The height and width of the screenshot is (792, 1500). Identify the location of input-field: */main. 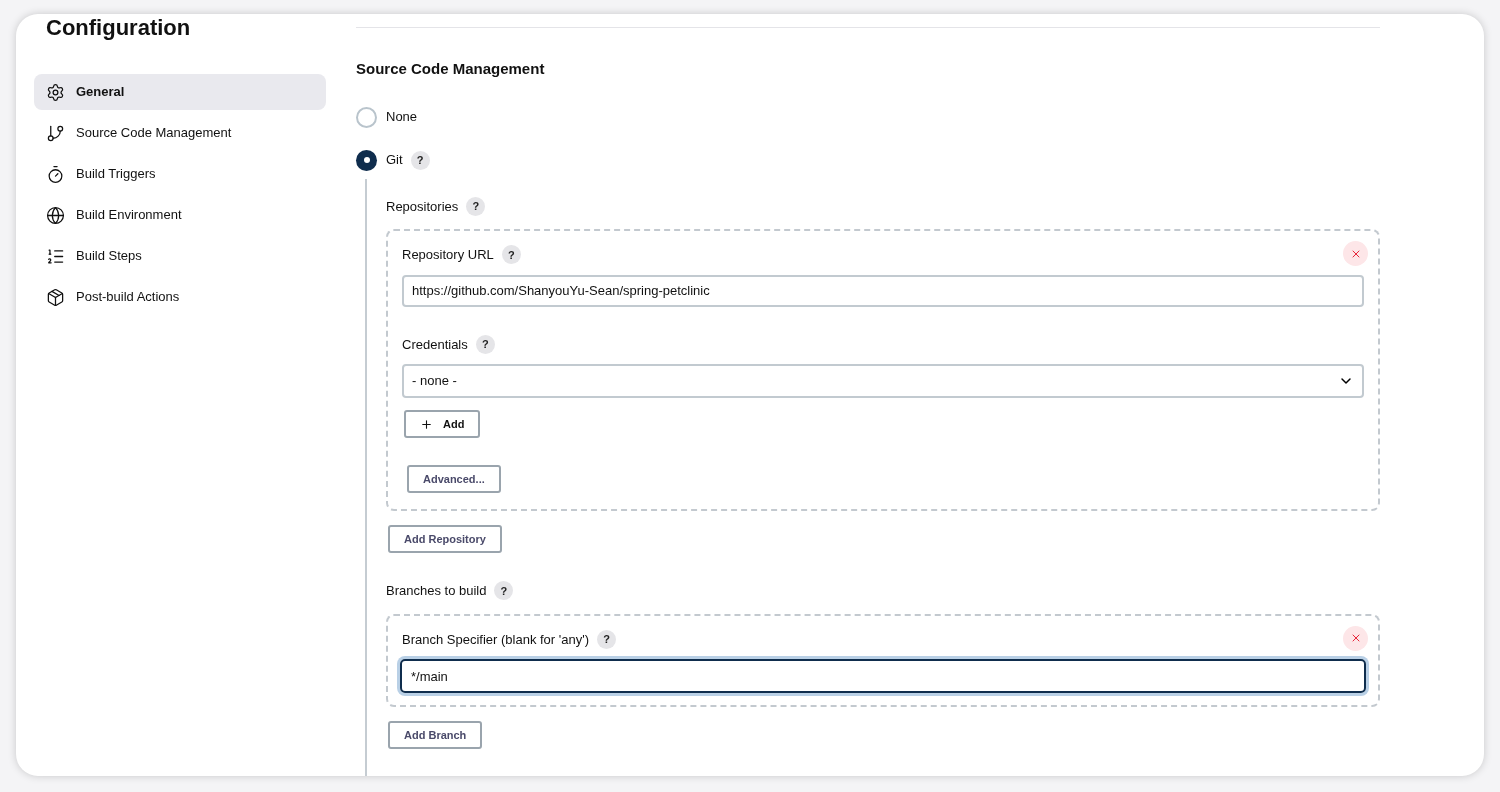
(883, 676).